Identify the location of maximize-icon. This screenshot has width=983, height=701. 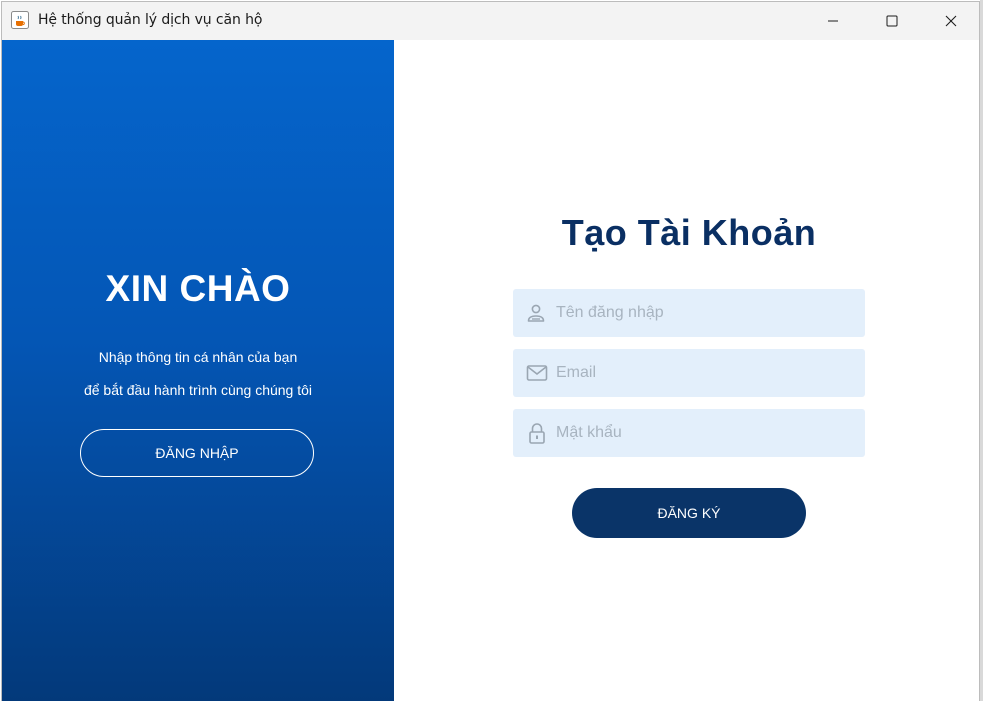
(892, 21).